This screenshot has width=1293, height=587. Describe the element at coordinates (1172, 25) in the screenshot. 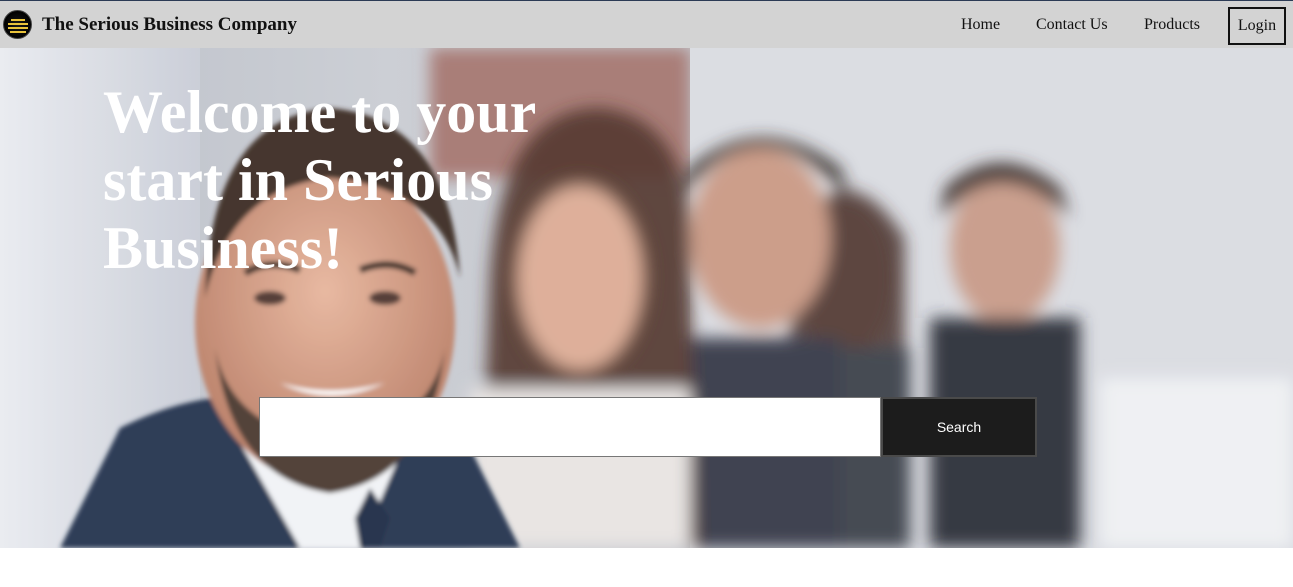

I see `nav-products-link: Products` at that location.